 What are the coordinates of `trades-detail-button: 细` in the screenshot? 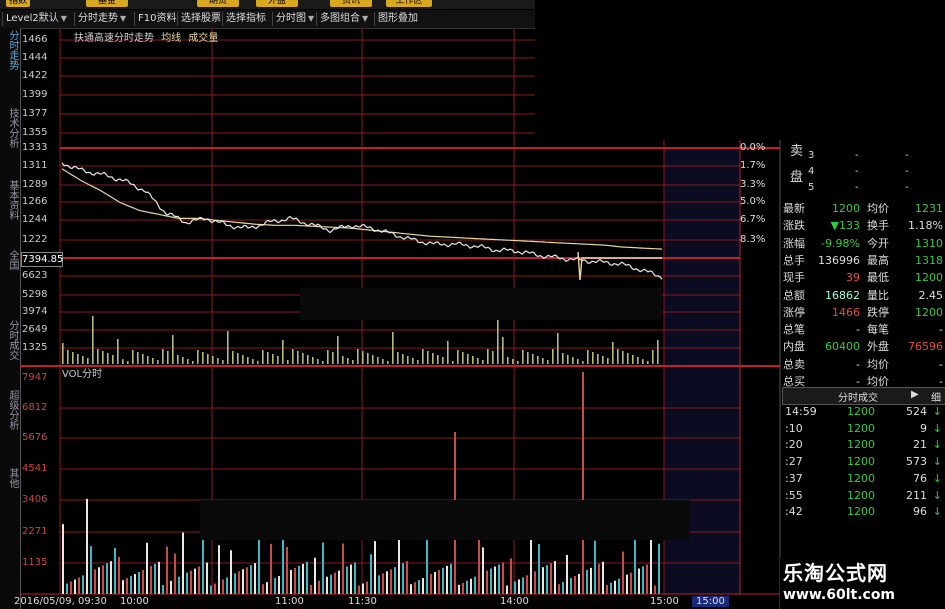 It's located at (936, 396).